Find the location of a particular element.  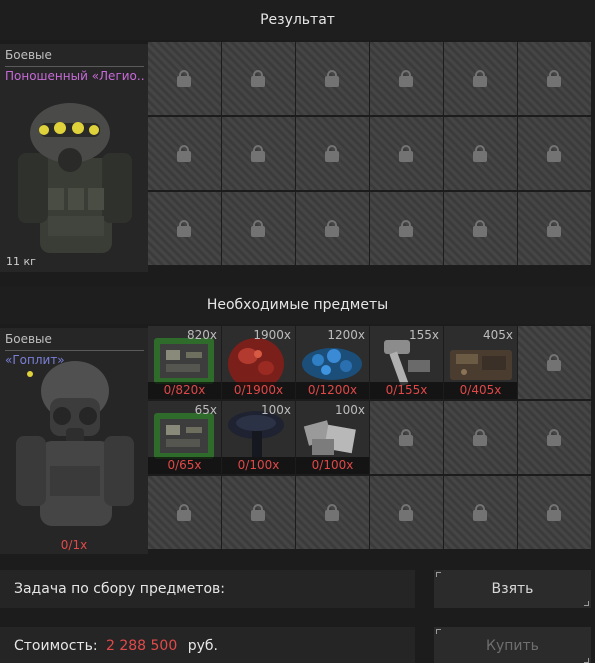

material-qty: 1200x is located at coordinates (346, 335).